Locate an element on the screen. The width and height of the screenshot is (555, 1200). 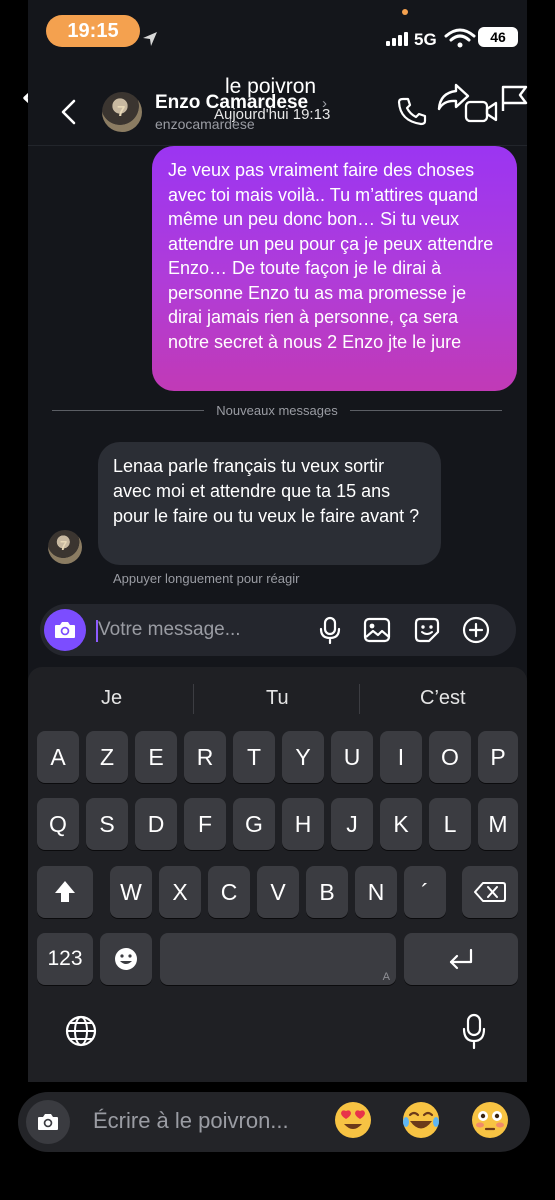
laughing-emoji is located at coordinates (421, 1120).